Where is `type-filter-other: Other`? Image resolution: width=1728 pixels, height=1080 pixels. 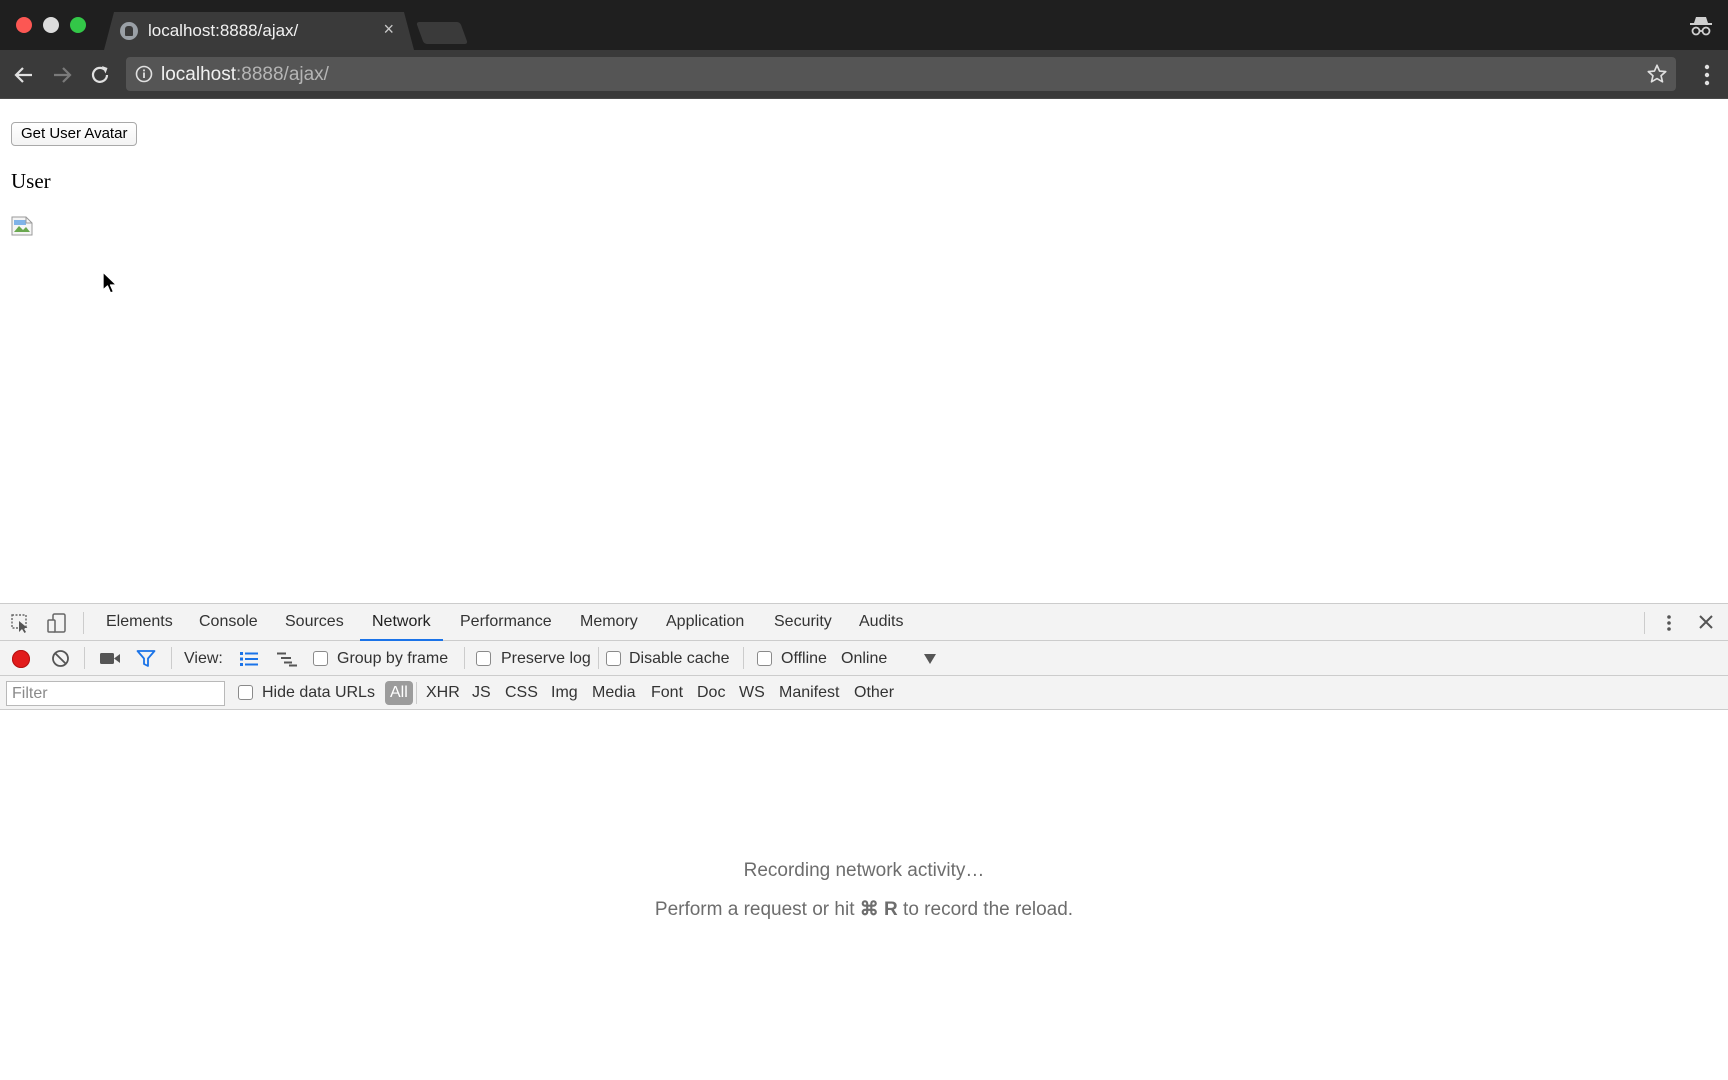
type-filter-other: Other is located at coordinates (874, 693).